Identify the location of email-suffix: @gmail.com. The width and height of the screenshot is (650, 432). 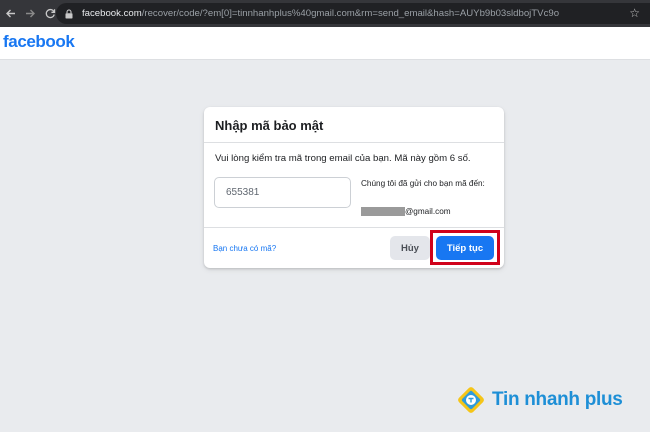
(428, 211).